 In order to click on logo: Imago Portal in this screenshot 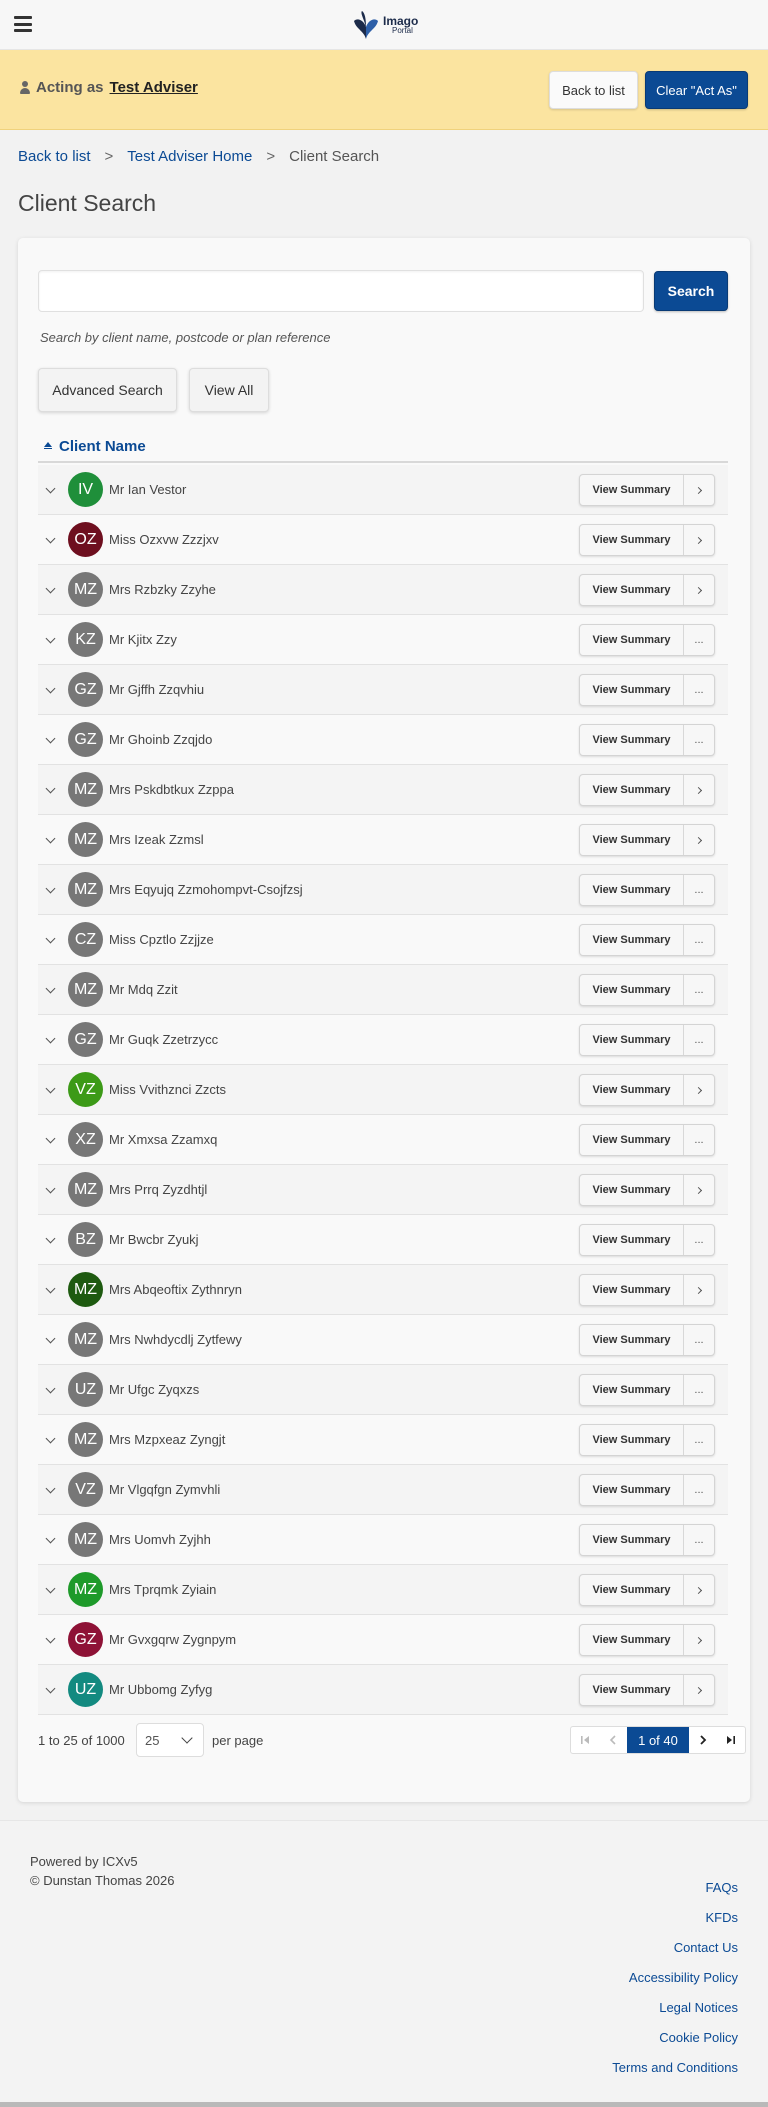, I will do `click(385, 25)`.